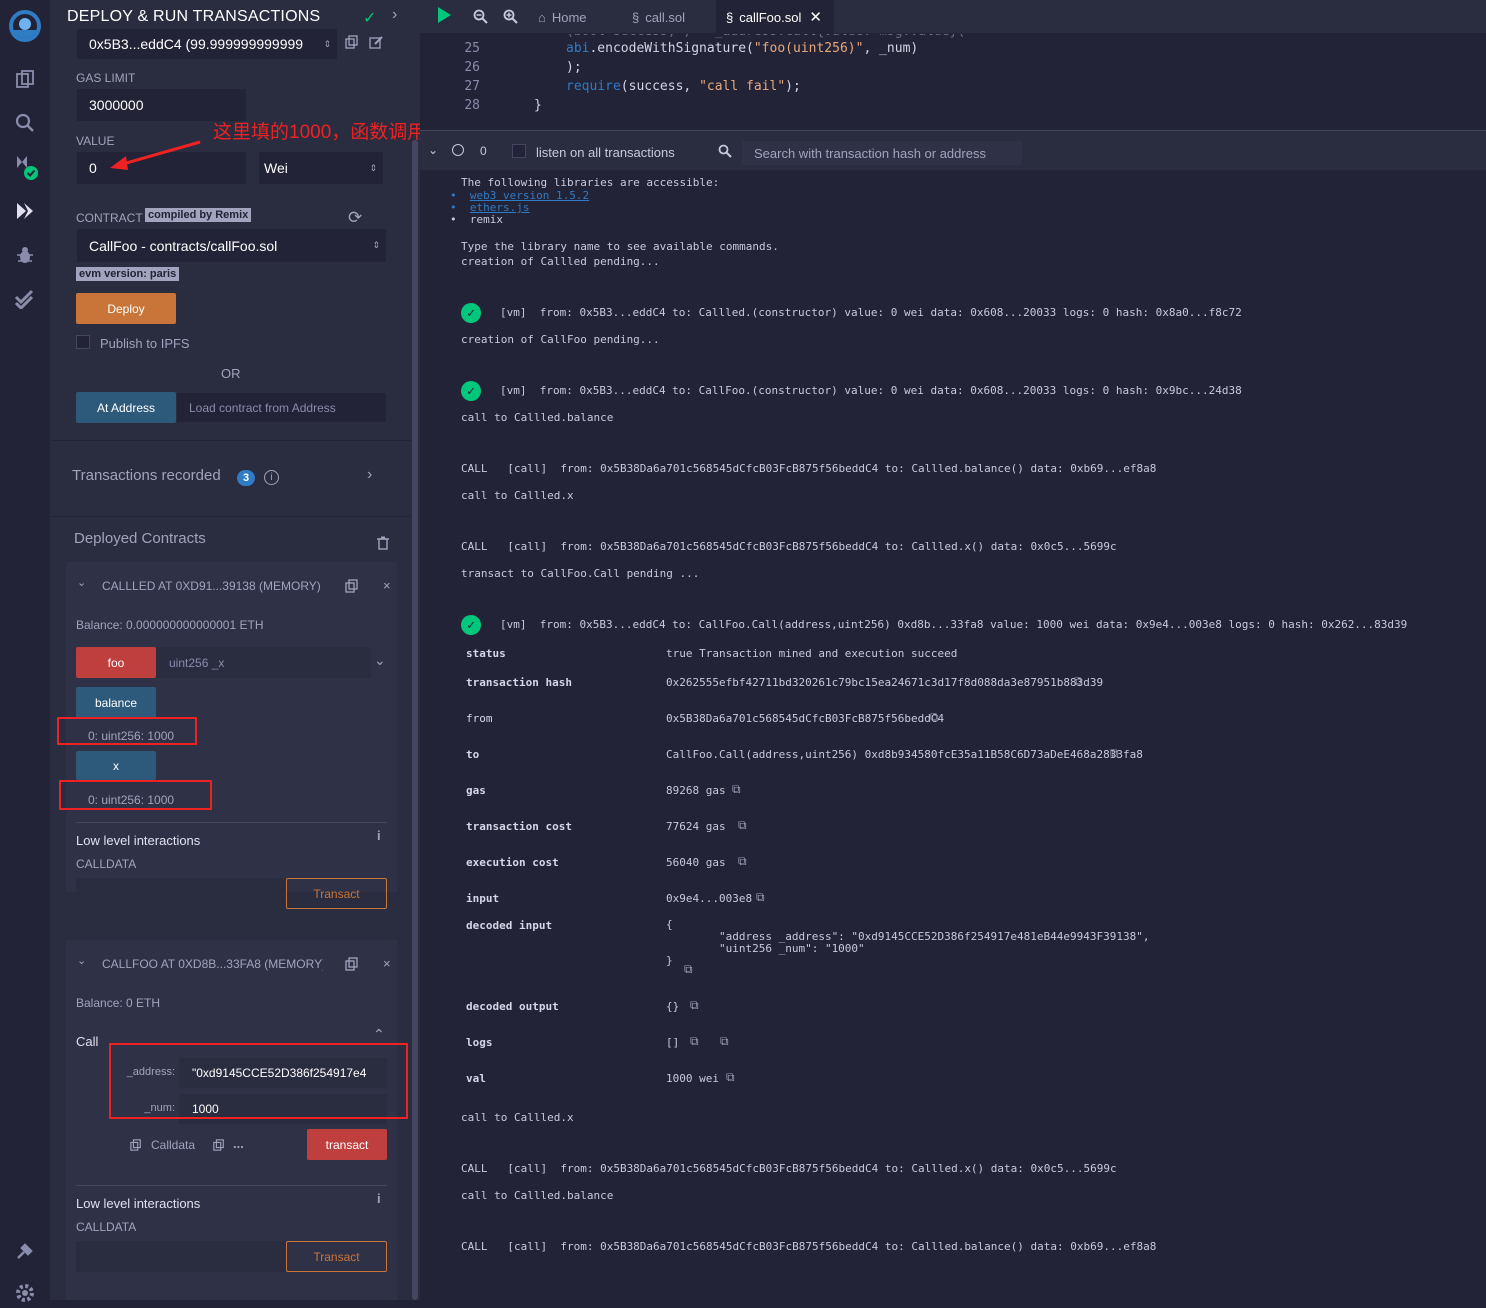  Describe the element at coordinates (116, 702) in the screenshot. I see `balance-button: balance` at that location.